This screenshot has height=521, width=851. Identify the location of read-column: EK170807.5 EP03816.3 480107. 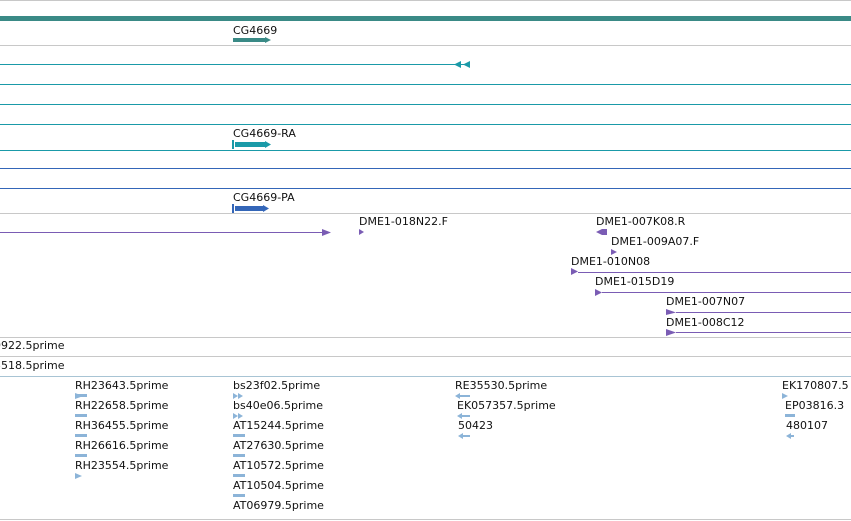
(815, 409).